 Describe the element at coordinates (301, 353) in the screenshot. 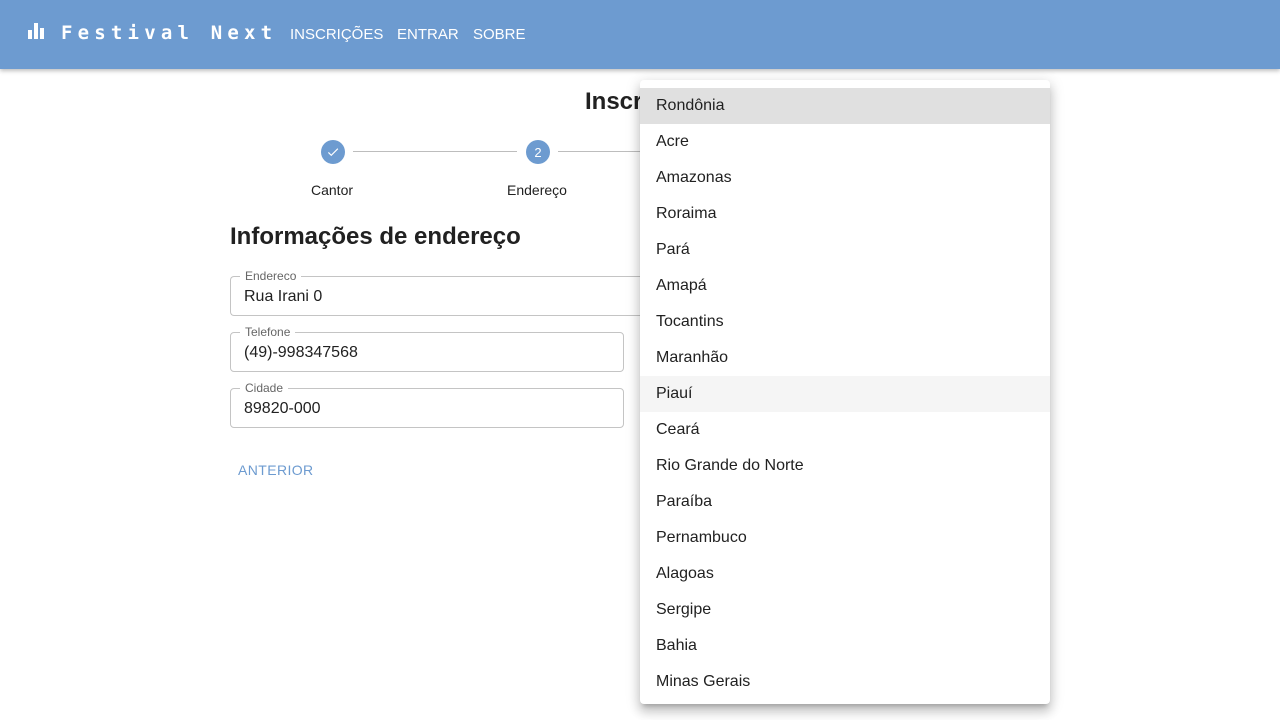

I see `telefone-value: (49)-998347568` at that location.